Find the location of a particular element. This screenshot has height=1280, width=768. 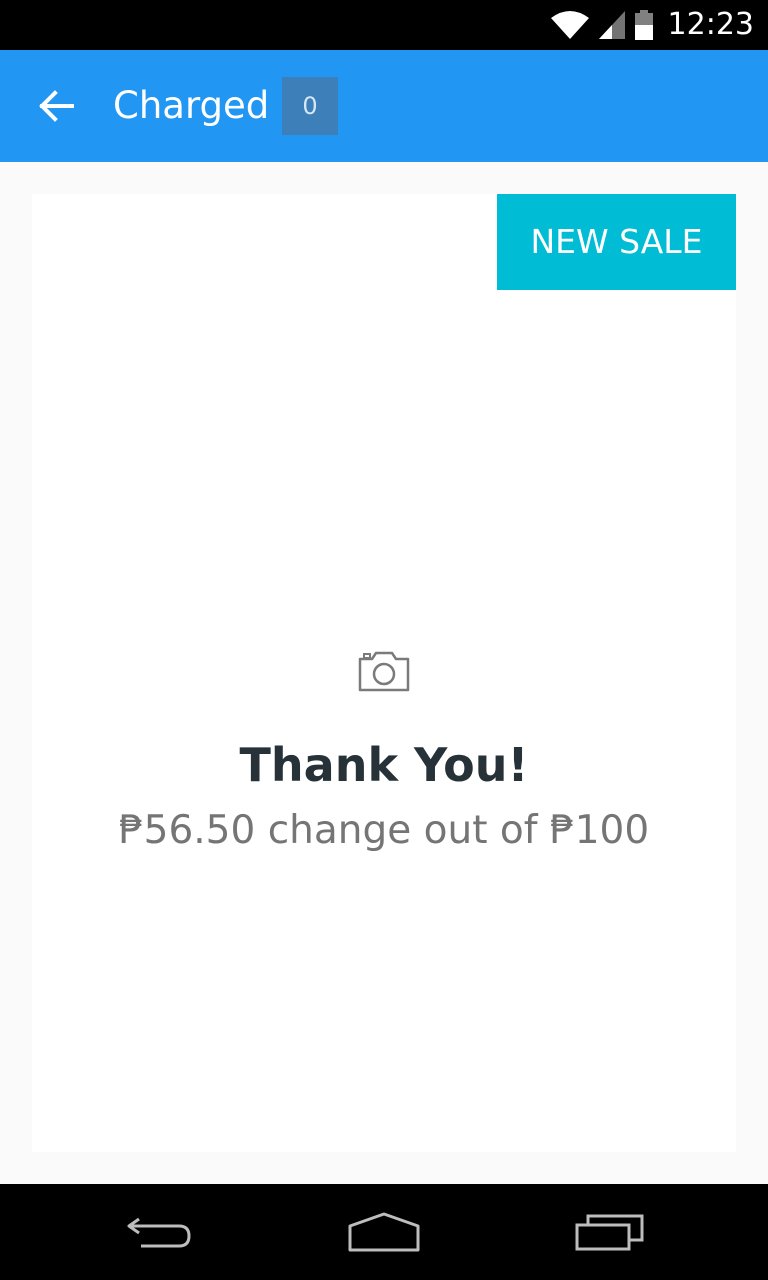

signal-icon is located at coordinates (611, 25).